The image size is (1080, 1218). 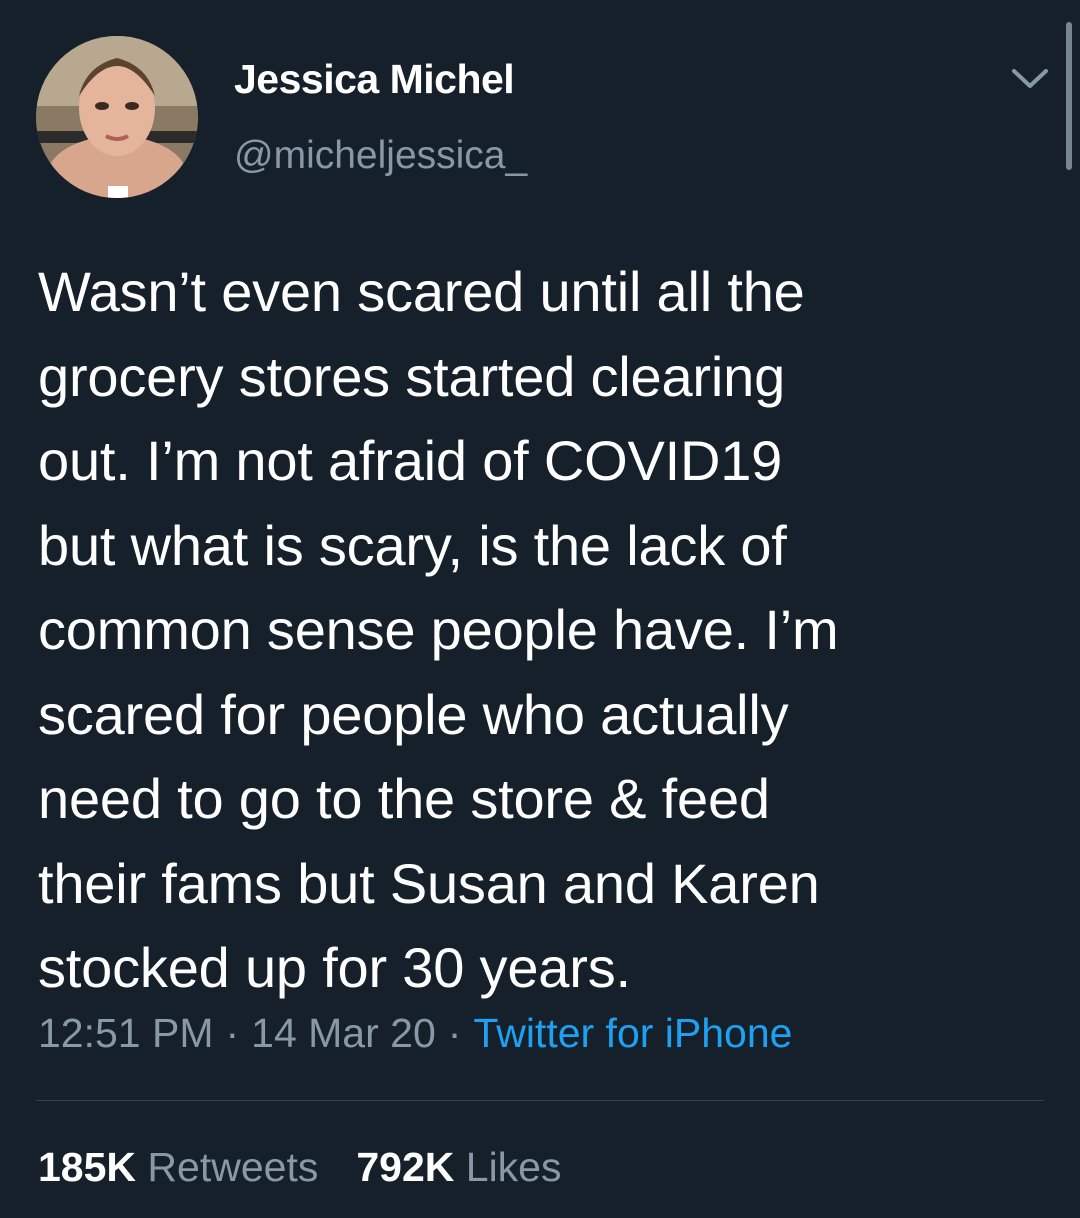 I want to click on tweet-meta: 12:51 PM · 14 Mar 20 · Twitter for iPhone, so click(x=415, y=1033).